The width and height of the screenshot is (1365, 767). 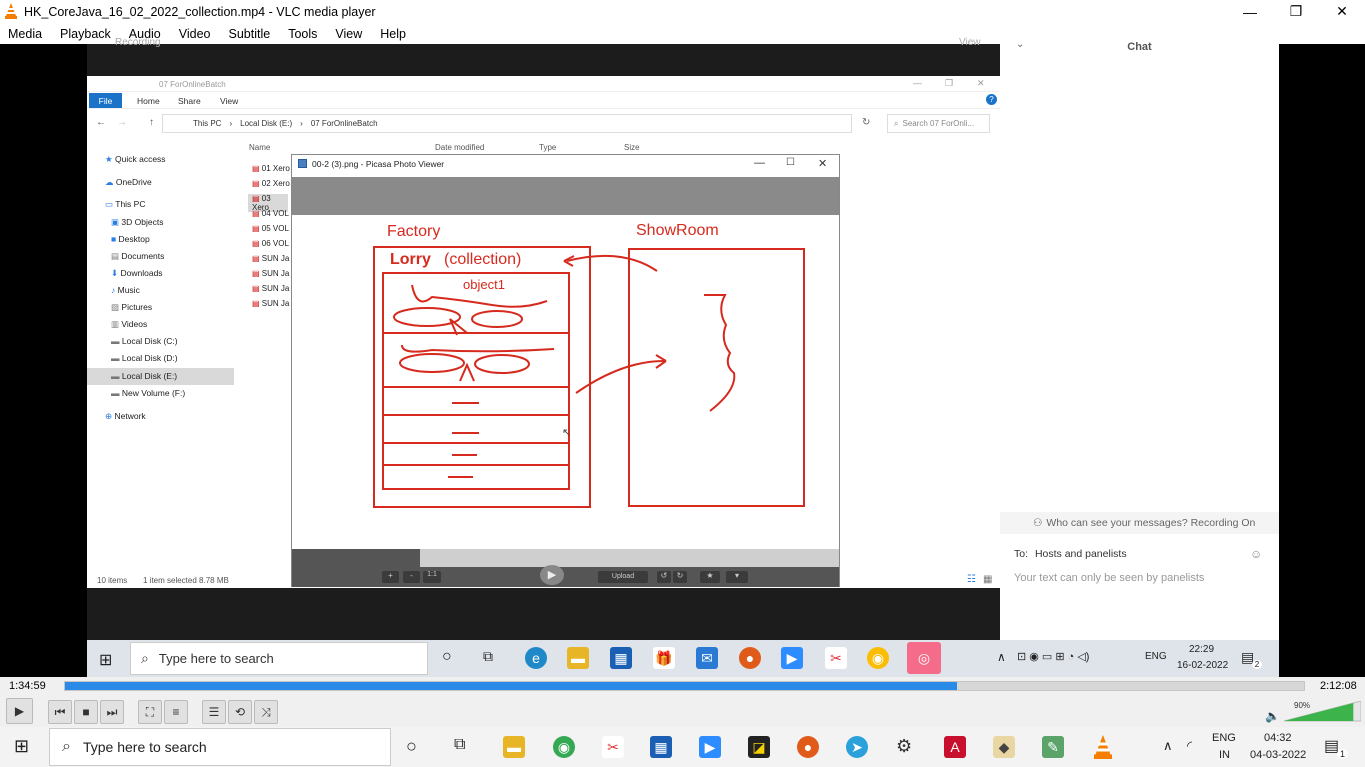 What do you see at coordinates (144, 341) in the screenshot?
I see `nav-local-disk-c: ▬ Local Disk (C:)` at bounding box center [144, 341].